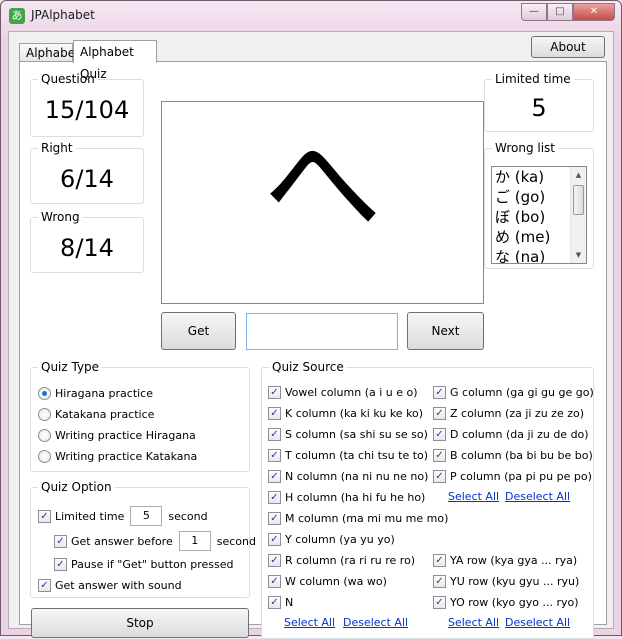 The height and width of the screenshot is (639, 622). I want to click on source-label: YA row (kya gya ... rya), so click(514, 560).